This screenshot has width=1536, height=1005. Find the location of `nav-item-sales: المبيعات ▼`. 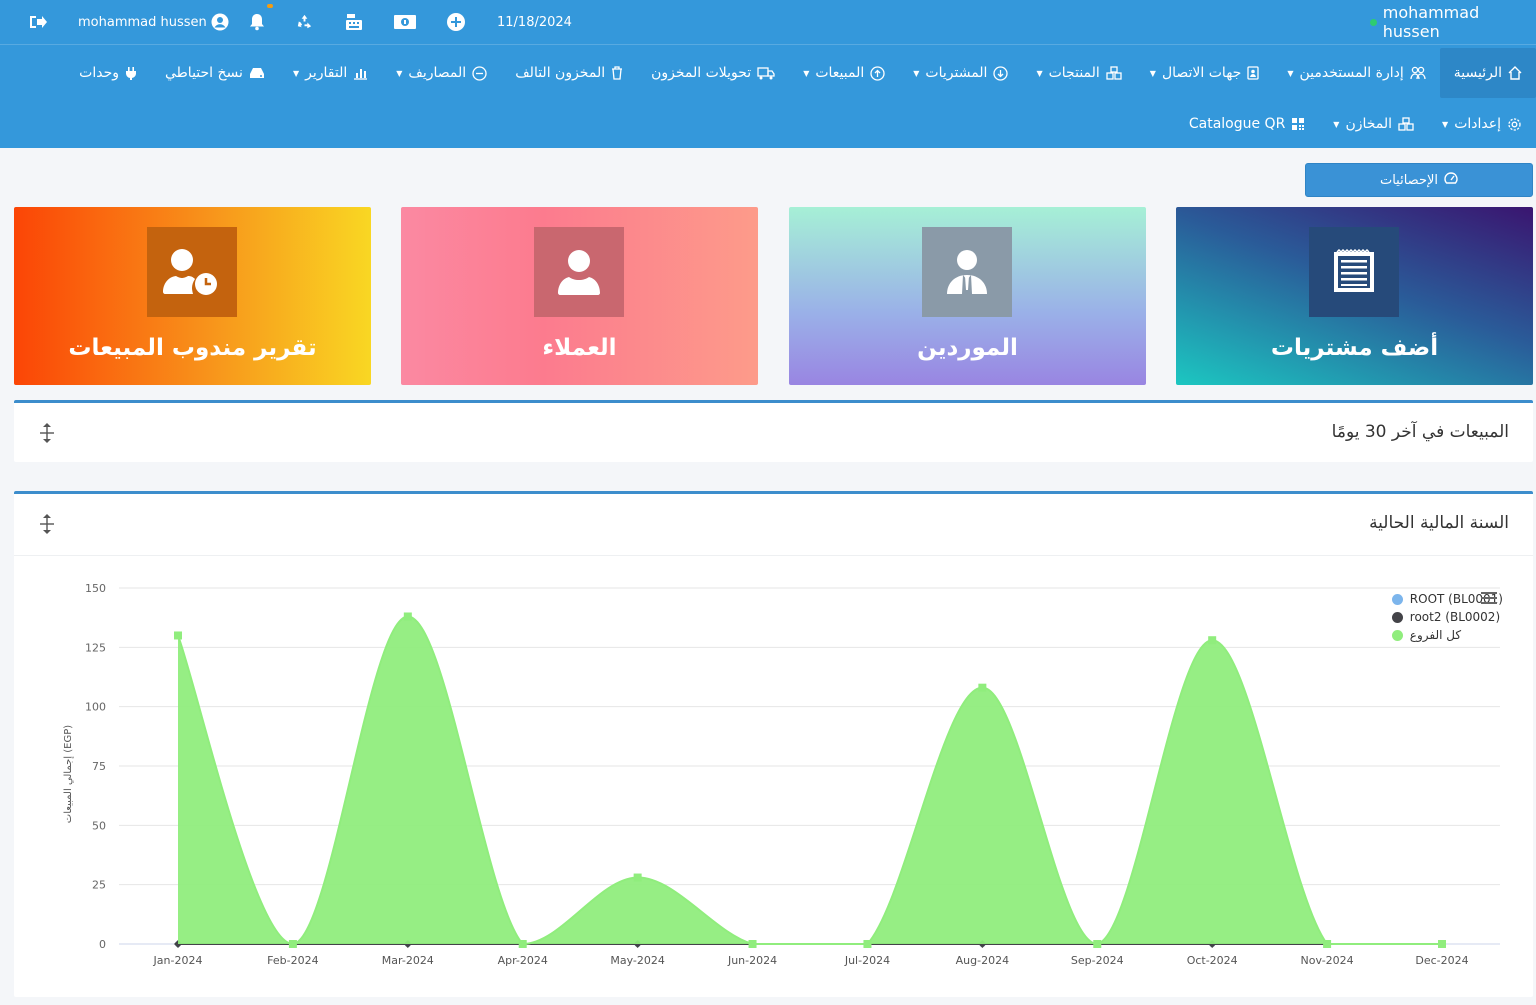

nav-item-sales: المبيعات ▼ is located at coordinates (844, 73).